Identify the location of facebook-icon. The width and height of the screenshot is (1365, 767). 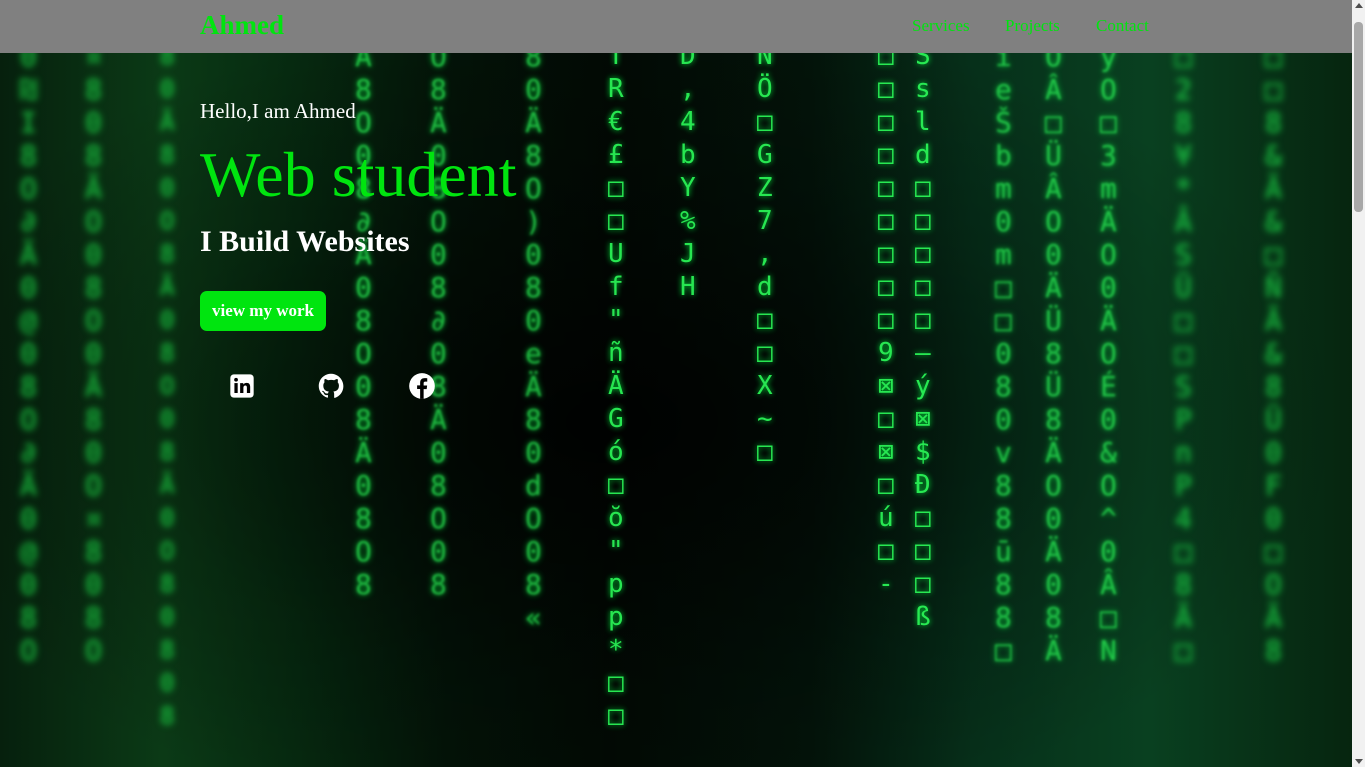
(422, 386).